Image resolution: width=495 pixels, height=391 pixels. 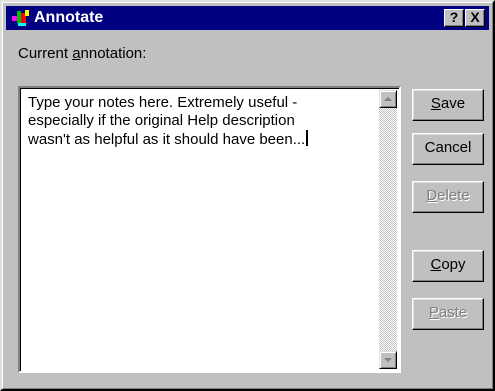 What do you see at coordinates (448, 197) in the screenshot?
I see `delete-button: Delete` at bounding box center [448, 197].